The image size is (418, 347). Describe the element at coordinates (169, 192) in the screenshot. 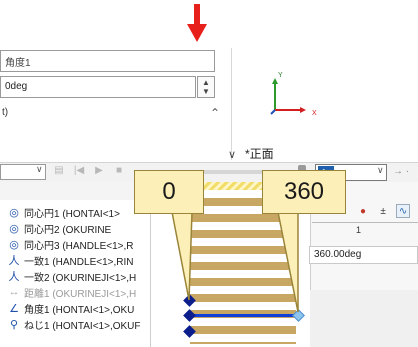

I see `callout-start-value: 0` at that location.